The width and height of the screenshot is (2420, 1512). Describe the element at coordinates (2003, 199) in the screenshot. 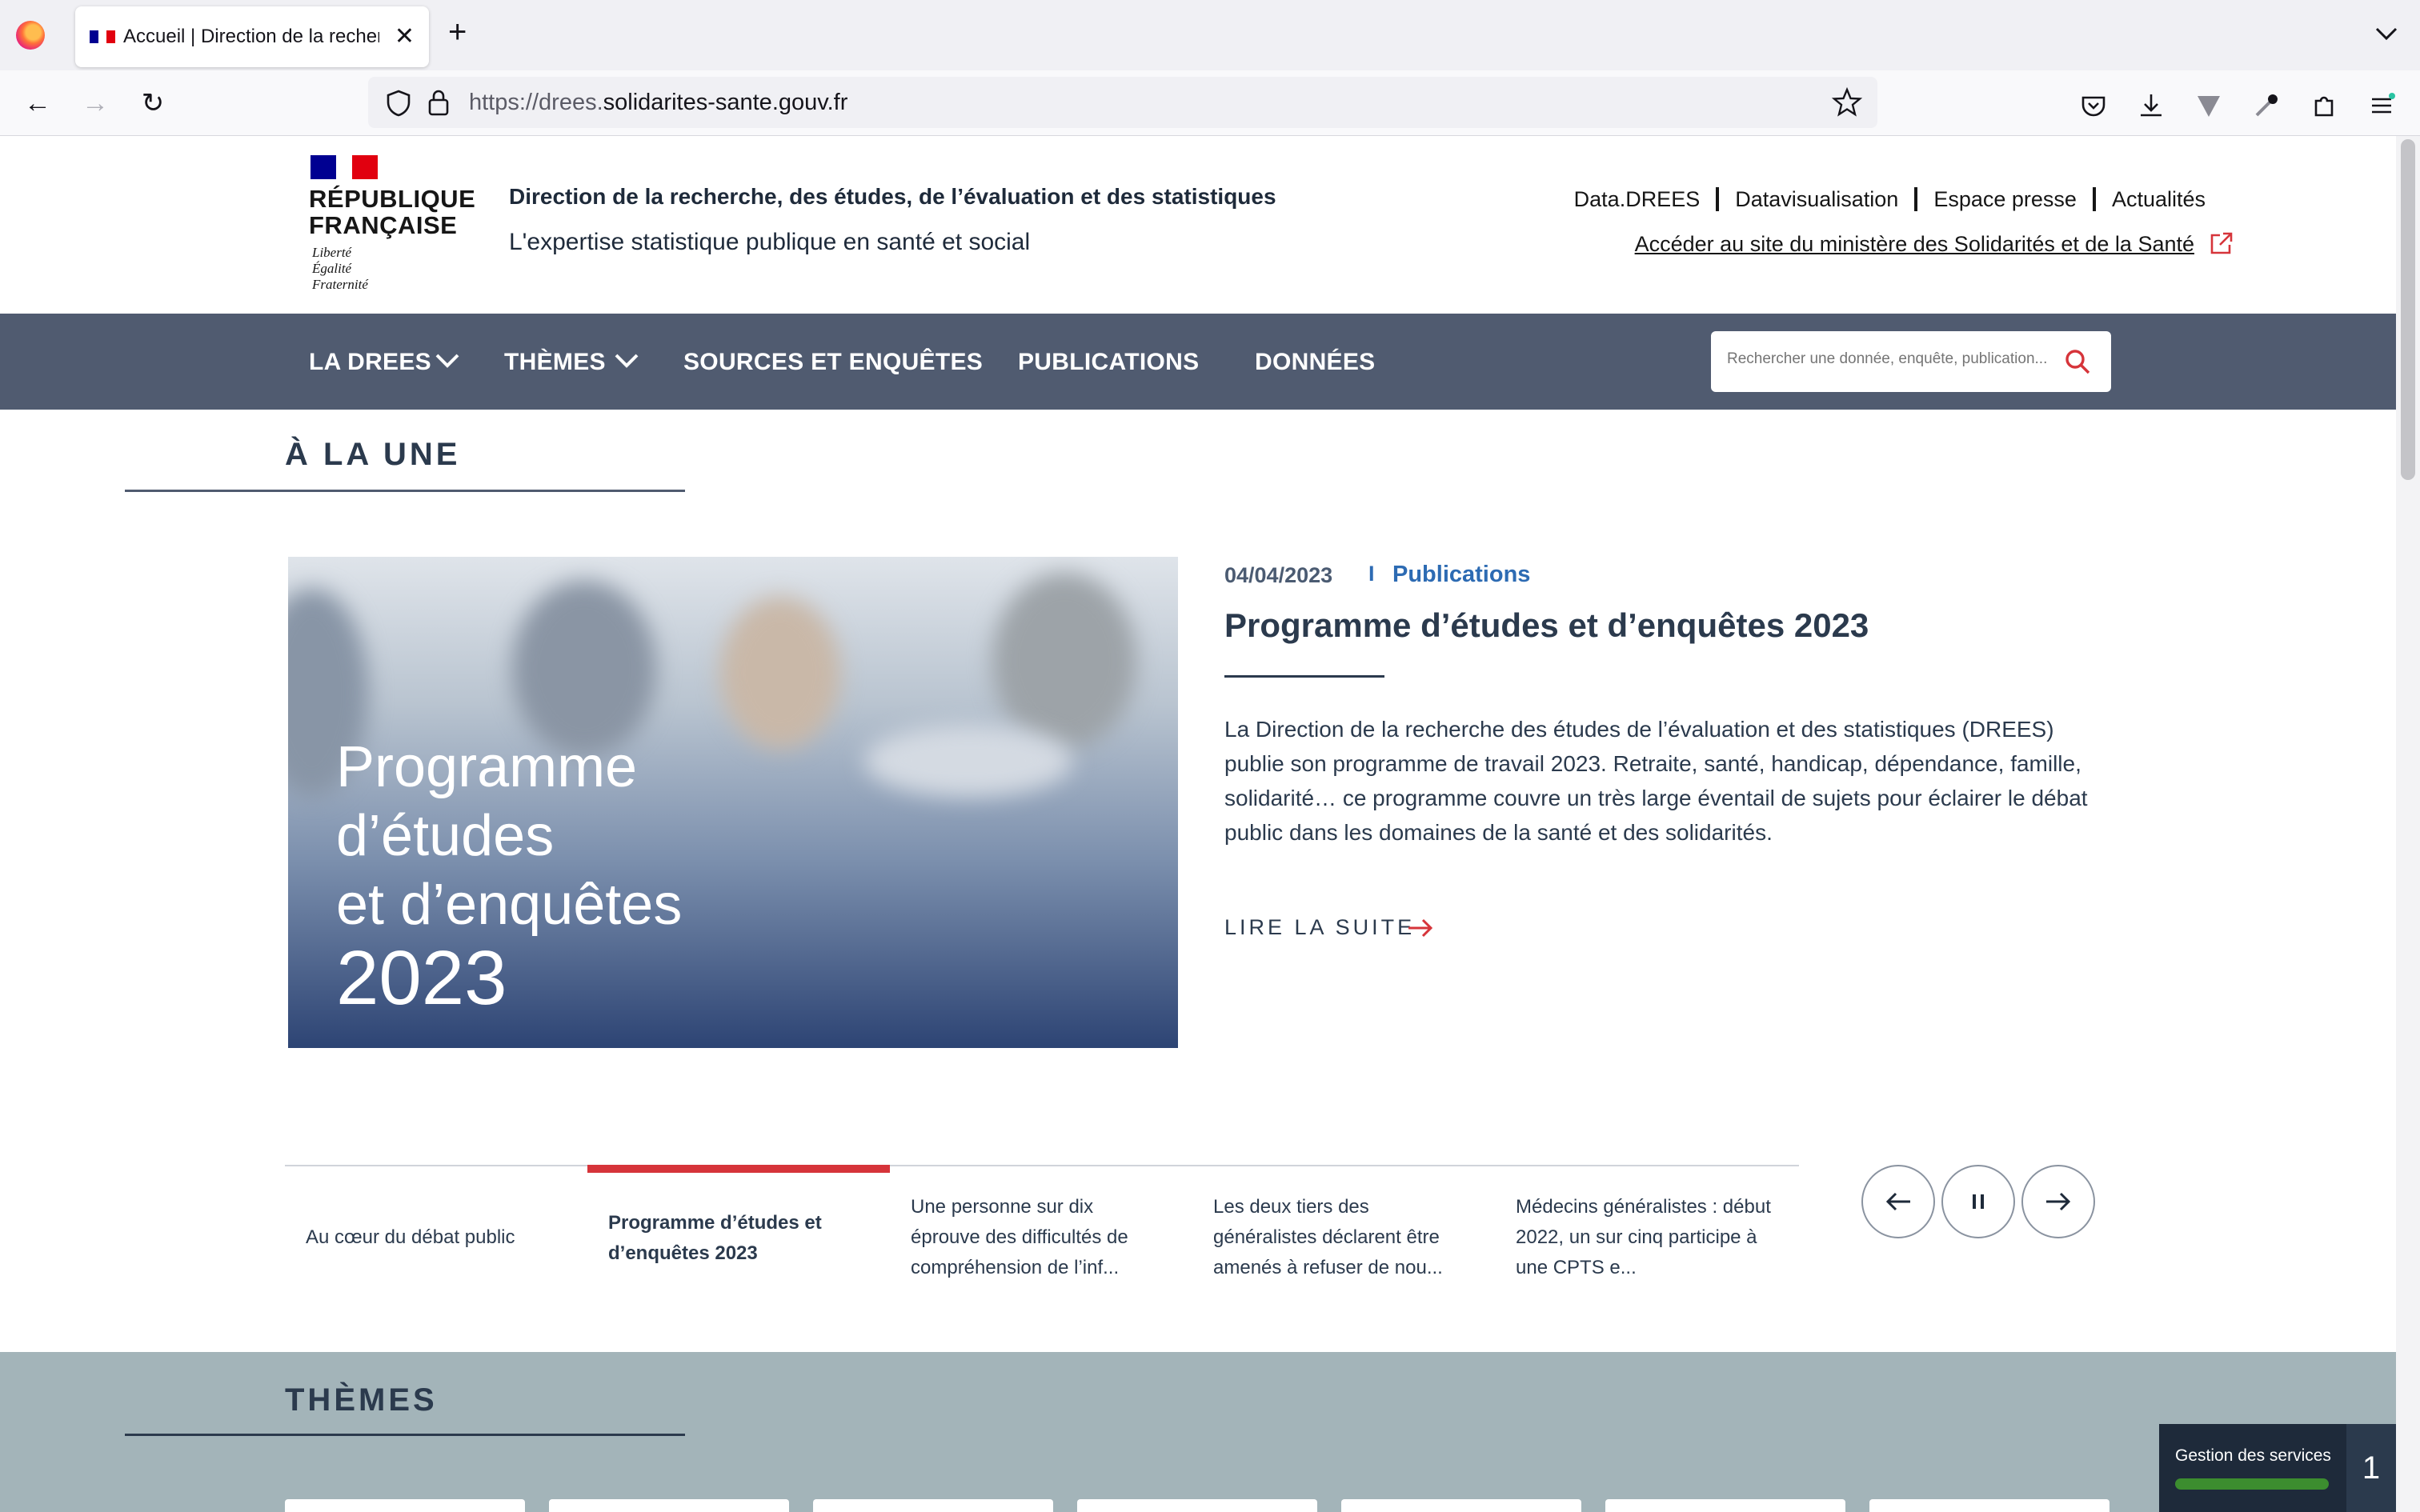

I see `top-link-espace-presse: Espace presse` at that location.